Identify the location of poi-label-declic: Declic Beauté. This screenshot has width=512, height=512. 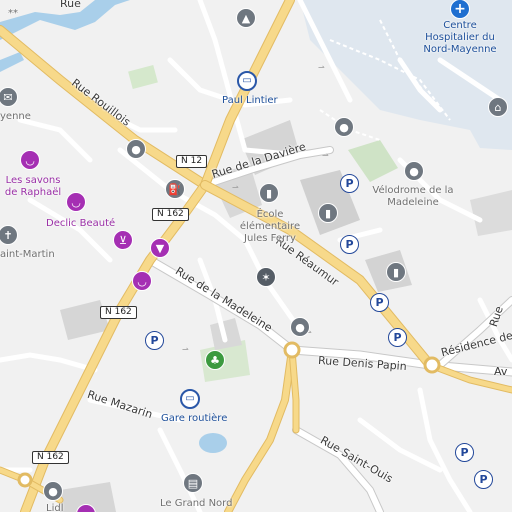
(80, 224).